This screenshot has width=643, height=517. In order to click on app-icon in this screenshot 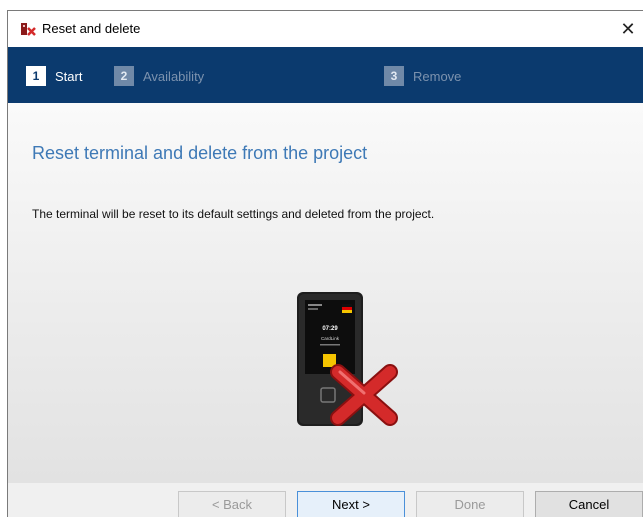, I will do `click(28, 29)`.